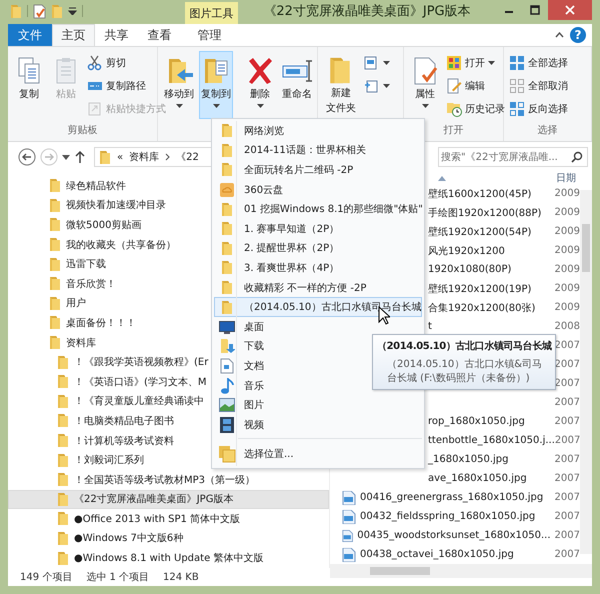 The image size is (600, 594). Describe the element at coordinates (318, 170) in the screenshot. I see `menu-item: 全面玩转名片二维码 -2P` at that location.